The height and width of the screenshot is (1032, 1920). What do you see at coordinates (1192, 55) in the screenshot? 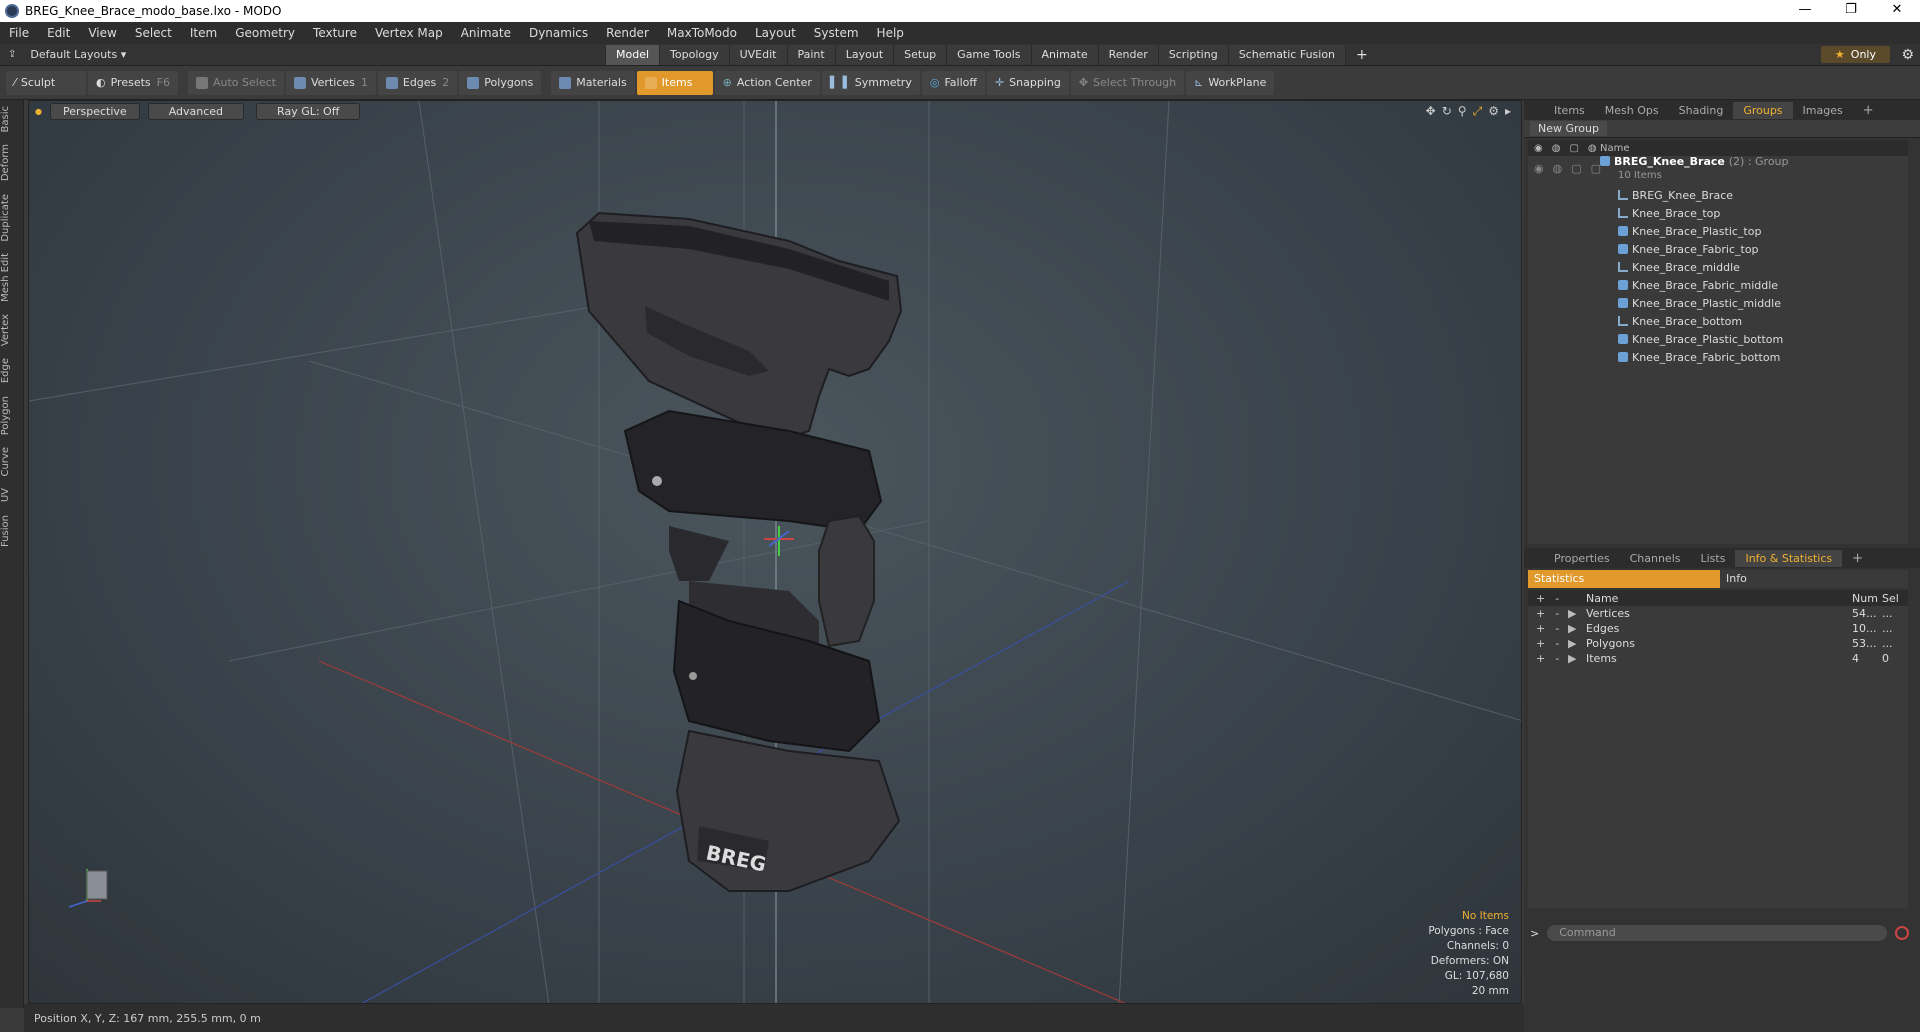
I see `tab-scripting: Scripting` at bounding box center [1192, 55].